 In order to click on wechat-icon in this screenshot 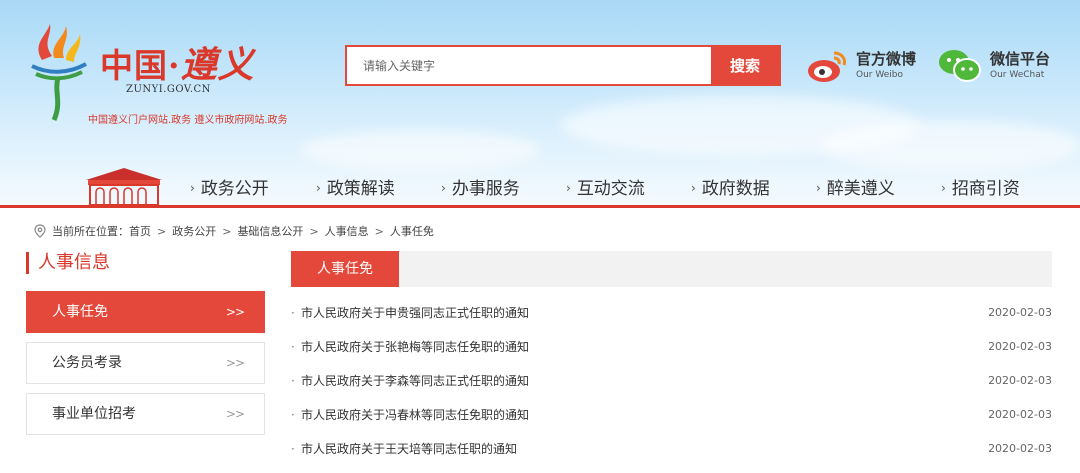, I will do `click(960, 66)`.